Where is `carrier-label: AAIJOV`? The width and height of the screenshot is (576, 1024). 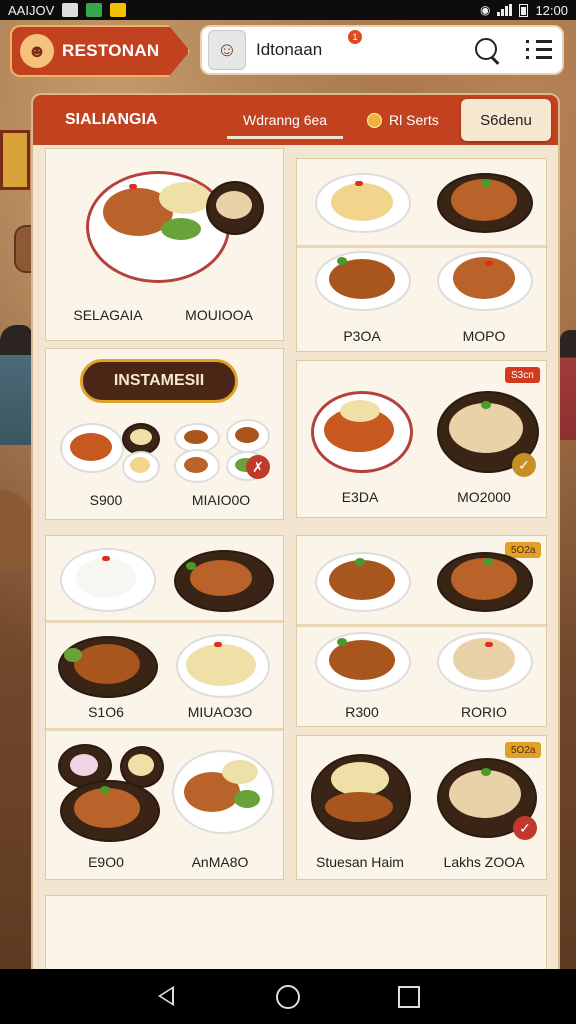 carrier-label: AAIJOV is located at coordinates (31, 10).